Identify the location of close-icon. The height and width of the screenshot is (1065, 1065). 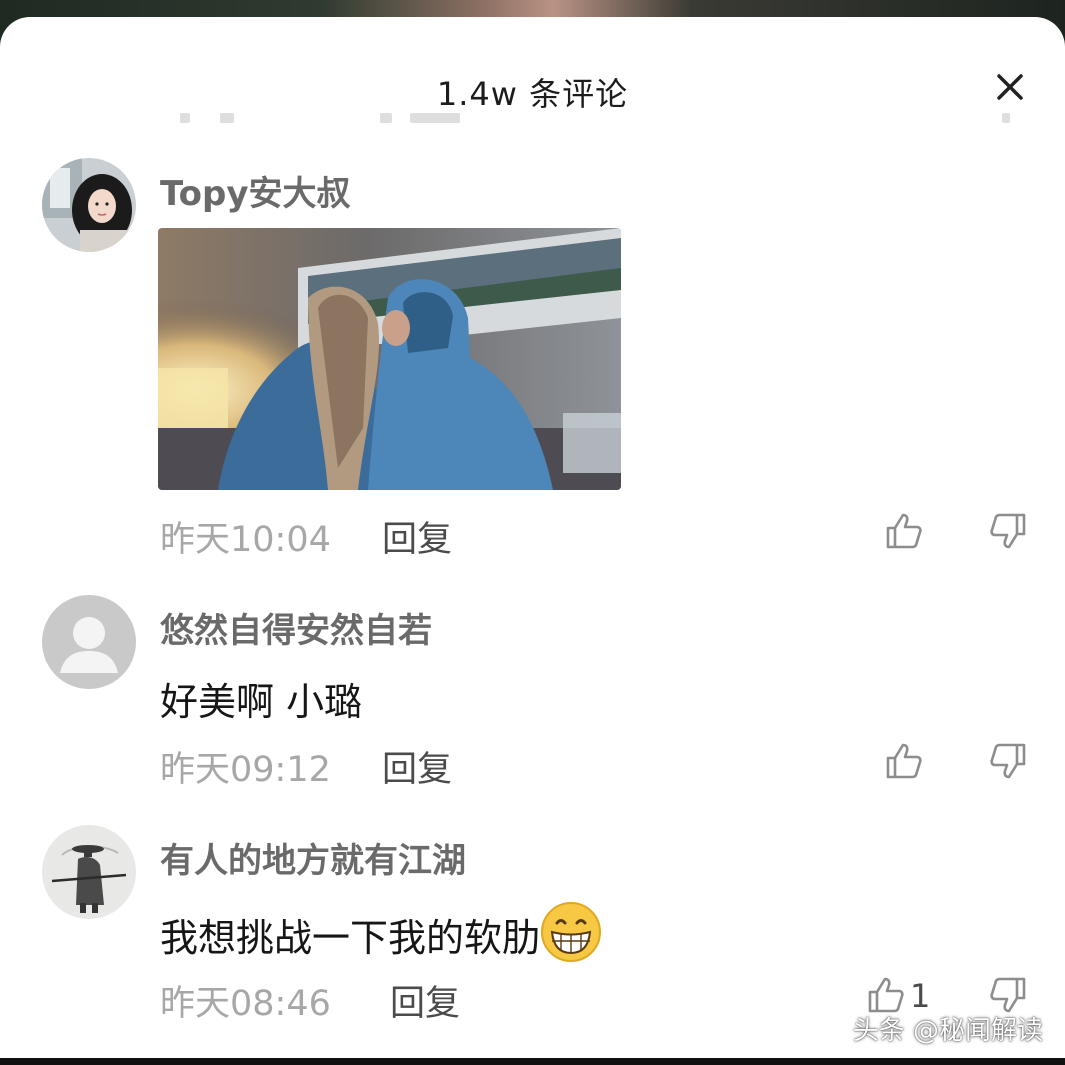
(1010, 87).